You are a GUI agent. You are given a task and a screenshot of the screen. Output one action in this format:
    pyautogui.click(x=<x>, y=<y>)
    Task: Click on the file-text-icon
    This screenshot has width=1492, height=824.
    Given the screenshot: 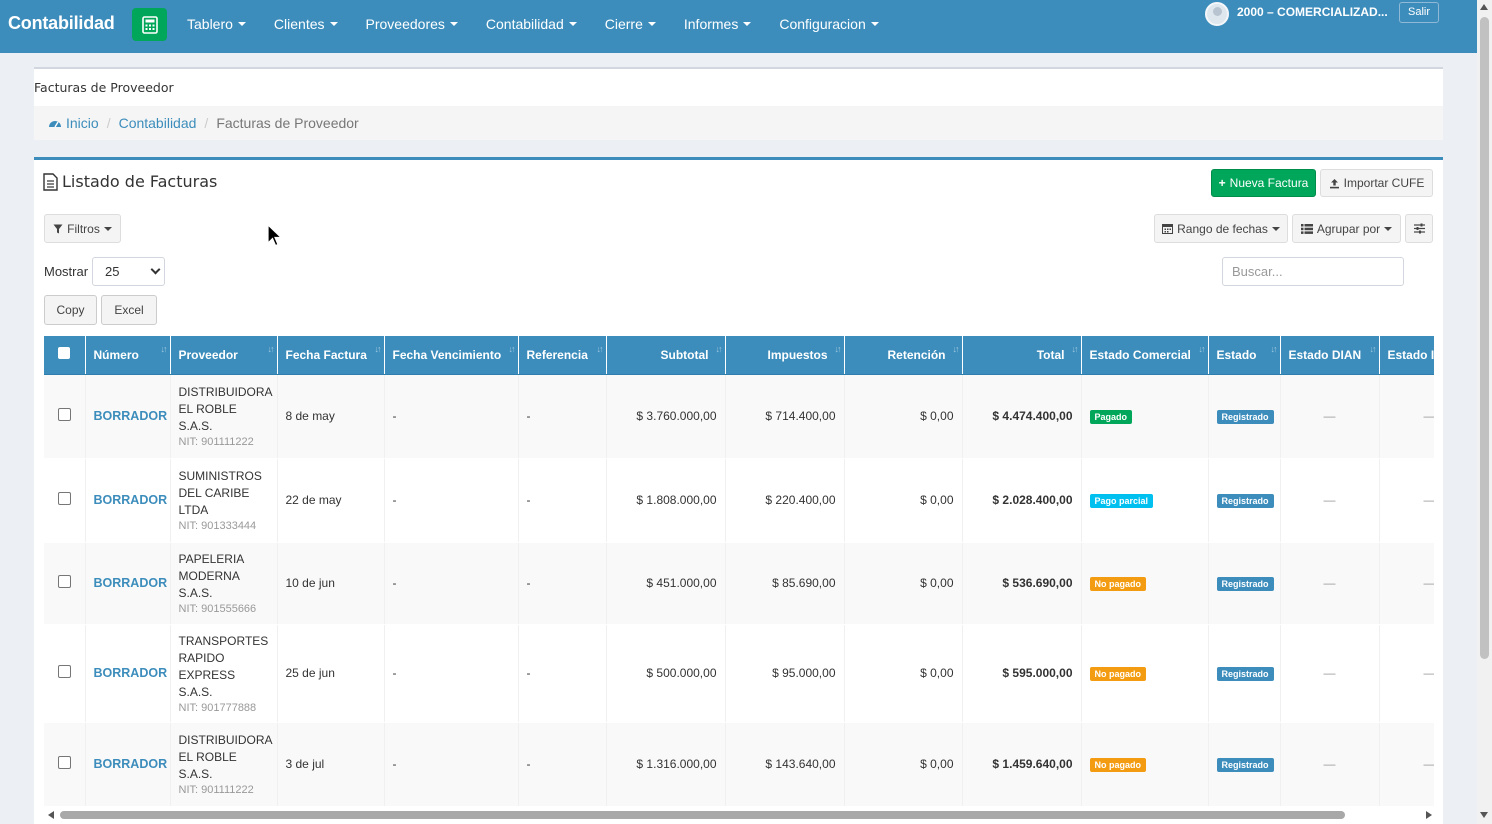 What is the action you would take?
    pyautogui.click(x=50, y=181)
    